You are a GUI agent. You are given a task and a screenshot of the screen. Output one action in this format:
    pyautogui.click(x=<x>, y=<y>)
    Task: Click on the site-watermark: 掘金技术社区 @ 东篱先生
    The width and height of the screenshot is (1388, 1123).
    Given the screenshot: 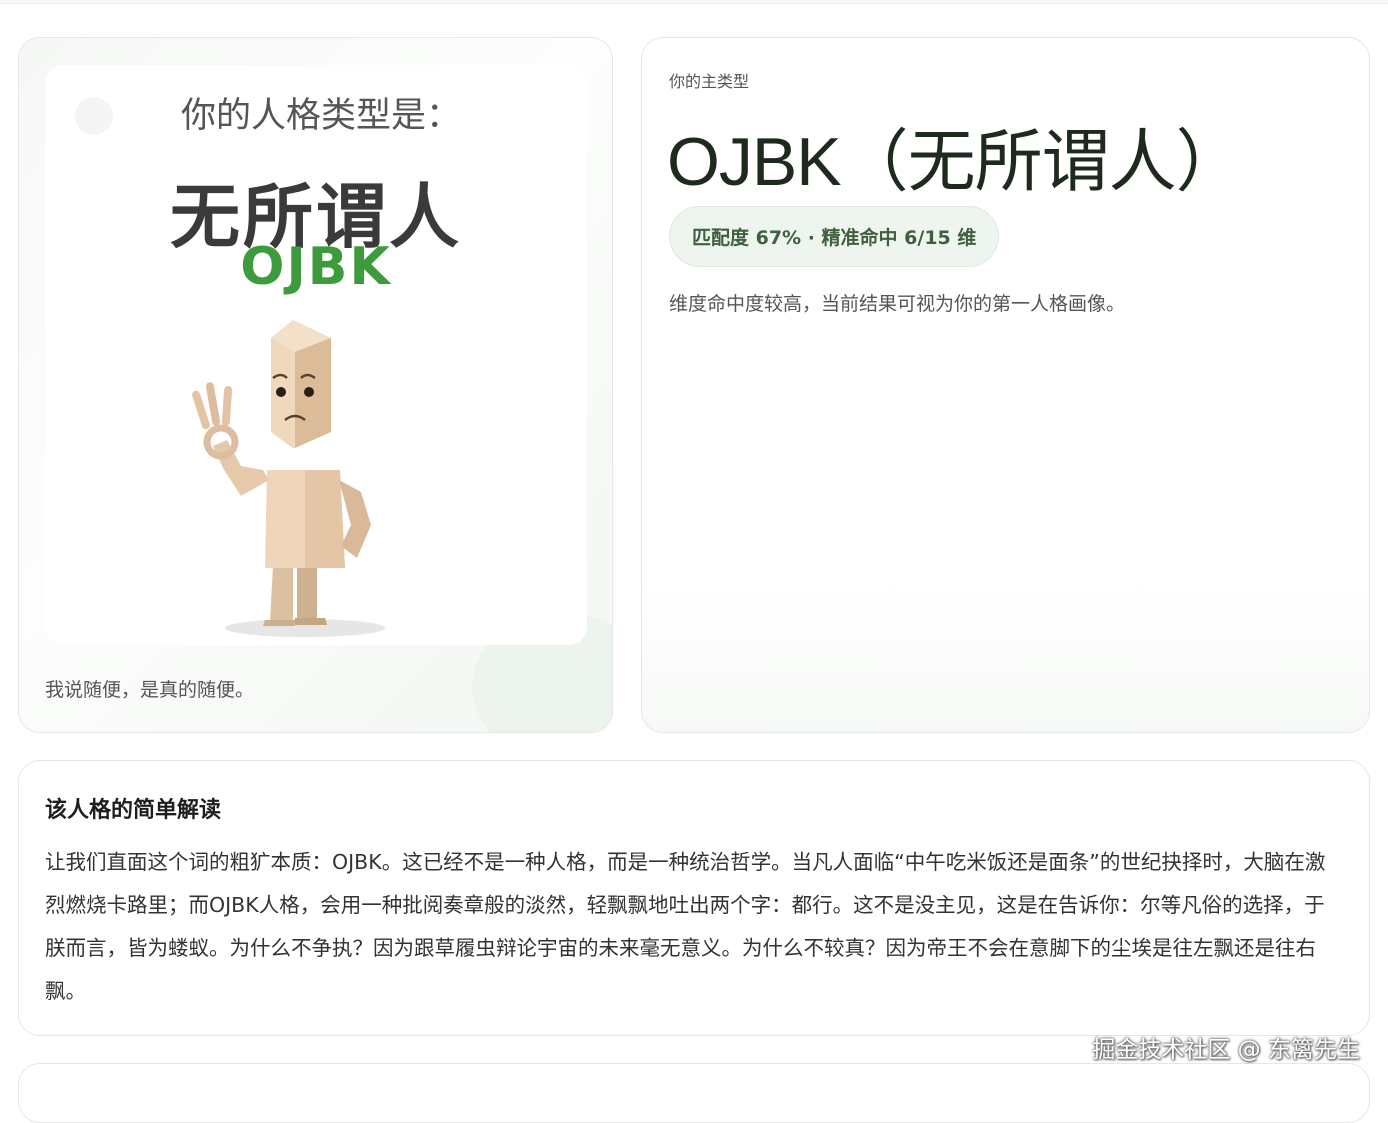 What is the action you would take?
    pyautogui.click(x=1226, y=1050)
    